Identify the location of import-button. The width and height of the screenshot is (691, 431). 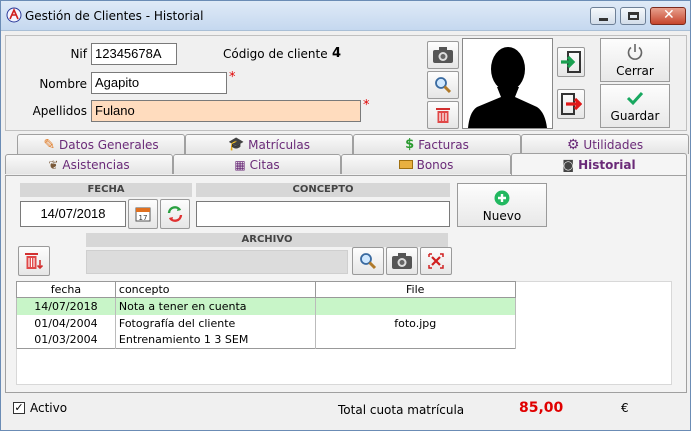
(571, 62).